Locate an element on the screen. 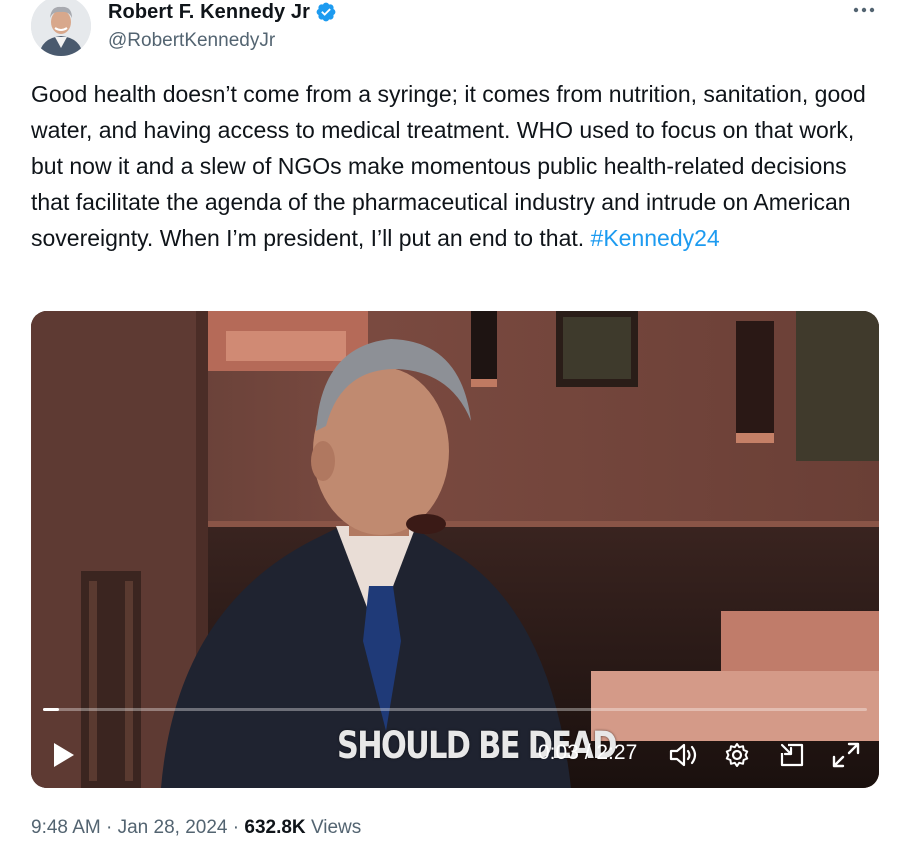 The image size is (901, 842). author-handle: @RobertKennedyJr is located at coordinates (222, 41).